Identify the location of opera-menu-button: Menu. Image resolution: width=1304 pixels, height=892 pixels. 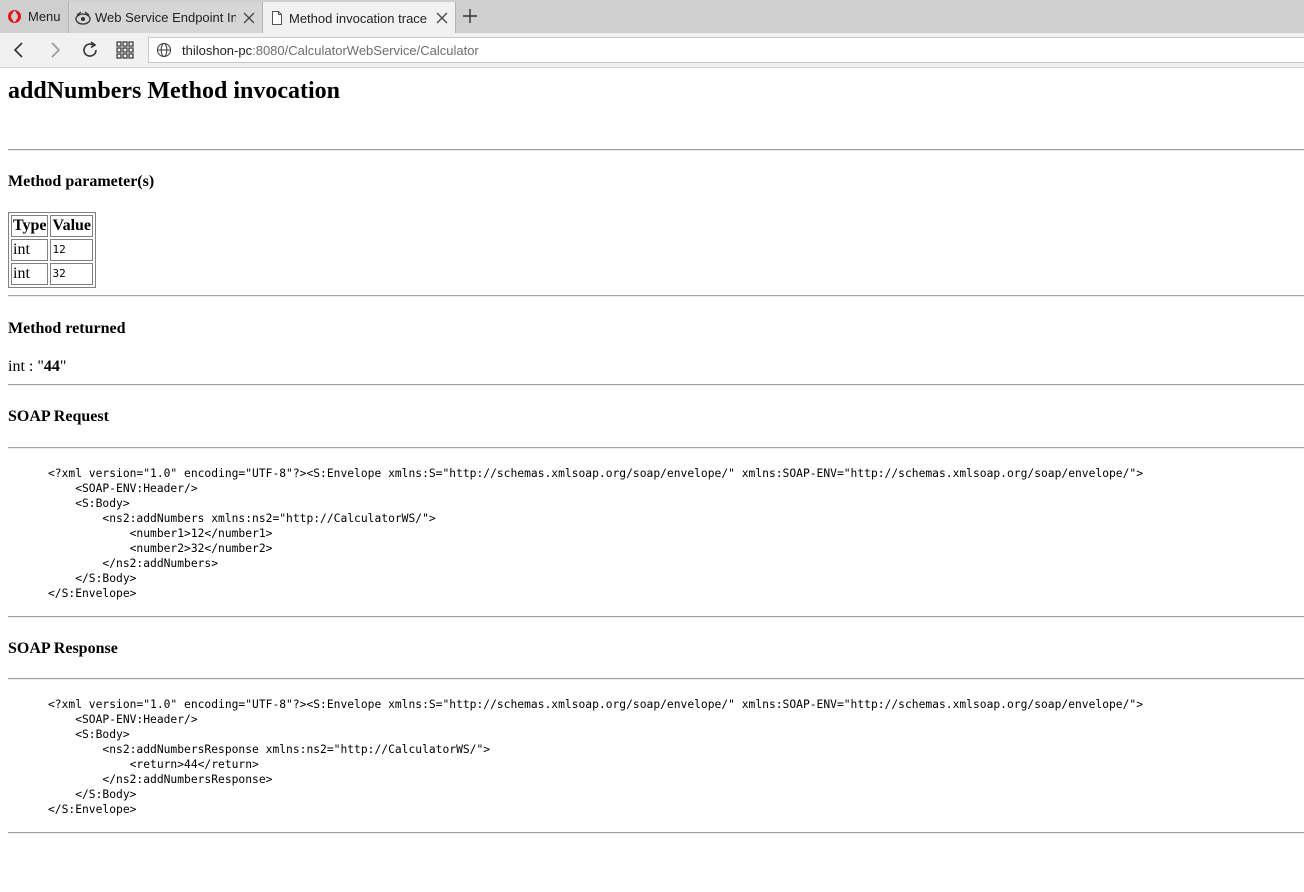
(34, 16).